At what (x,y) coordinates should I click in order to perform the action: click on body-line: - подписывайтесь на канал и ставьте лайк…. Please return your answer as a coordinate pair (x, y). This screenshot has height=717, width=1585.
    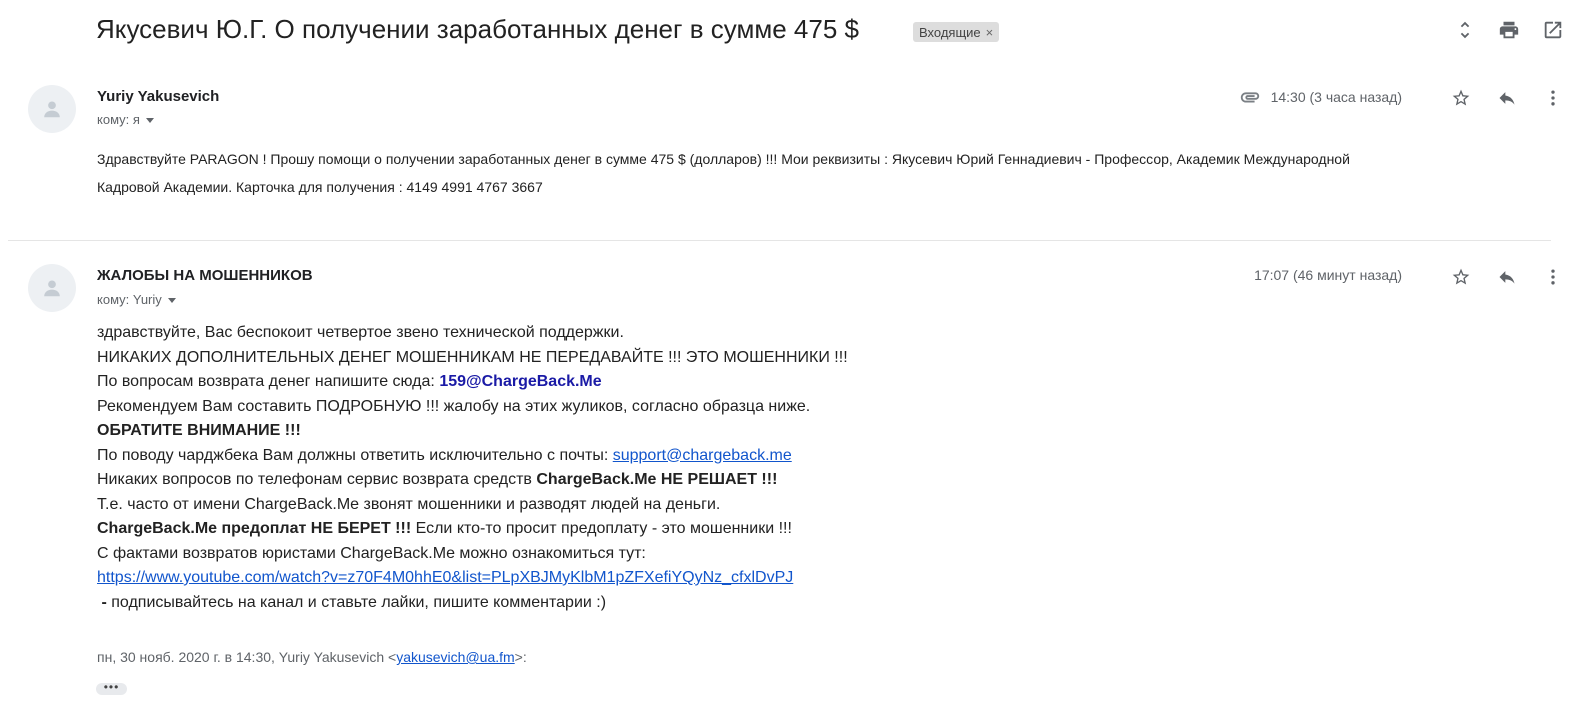
    Looking at the image, I should click on (472, 603).